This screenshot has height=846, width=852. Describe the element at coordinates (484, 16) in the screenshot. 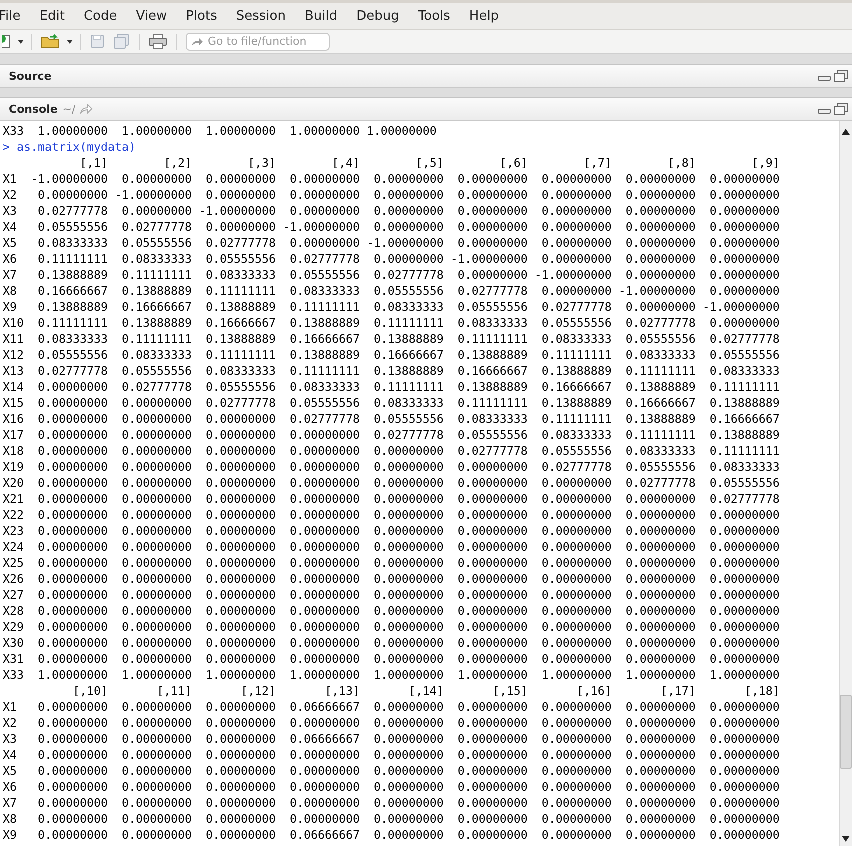

I see `menu-item: Help` at that location.